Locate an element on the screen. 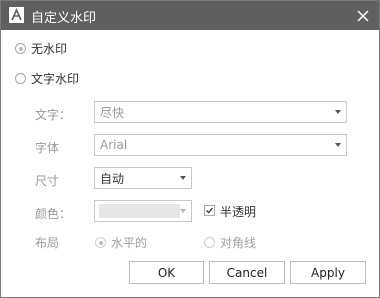  font-value: Arial is located at coordinates (114, 145).